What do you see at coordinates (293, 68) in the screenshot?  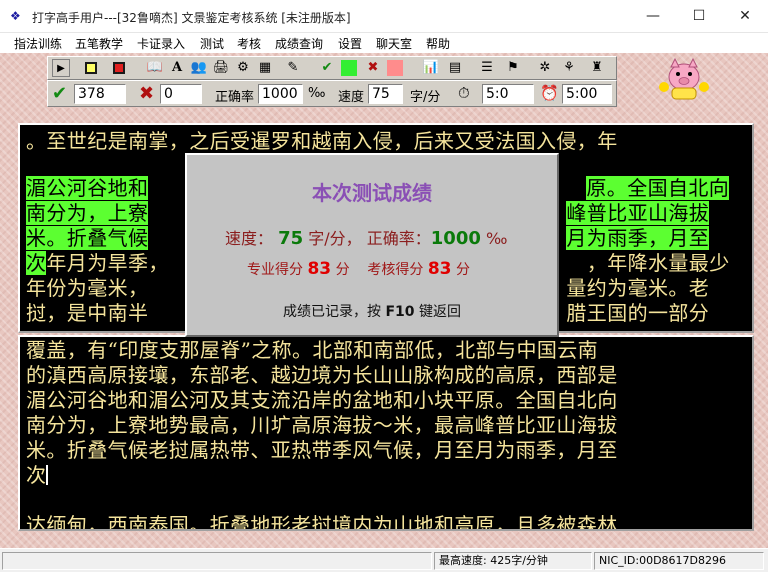 I see `edit-icon: ✎` at bounding box center [293, 68].